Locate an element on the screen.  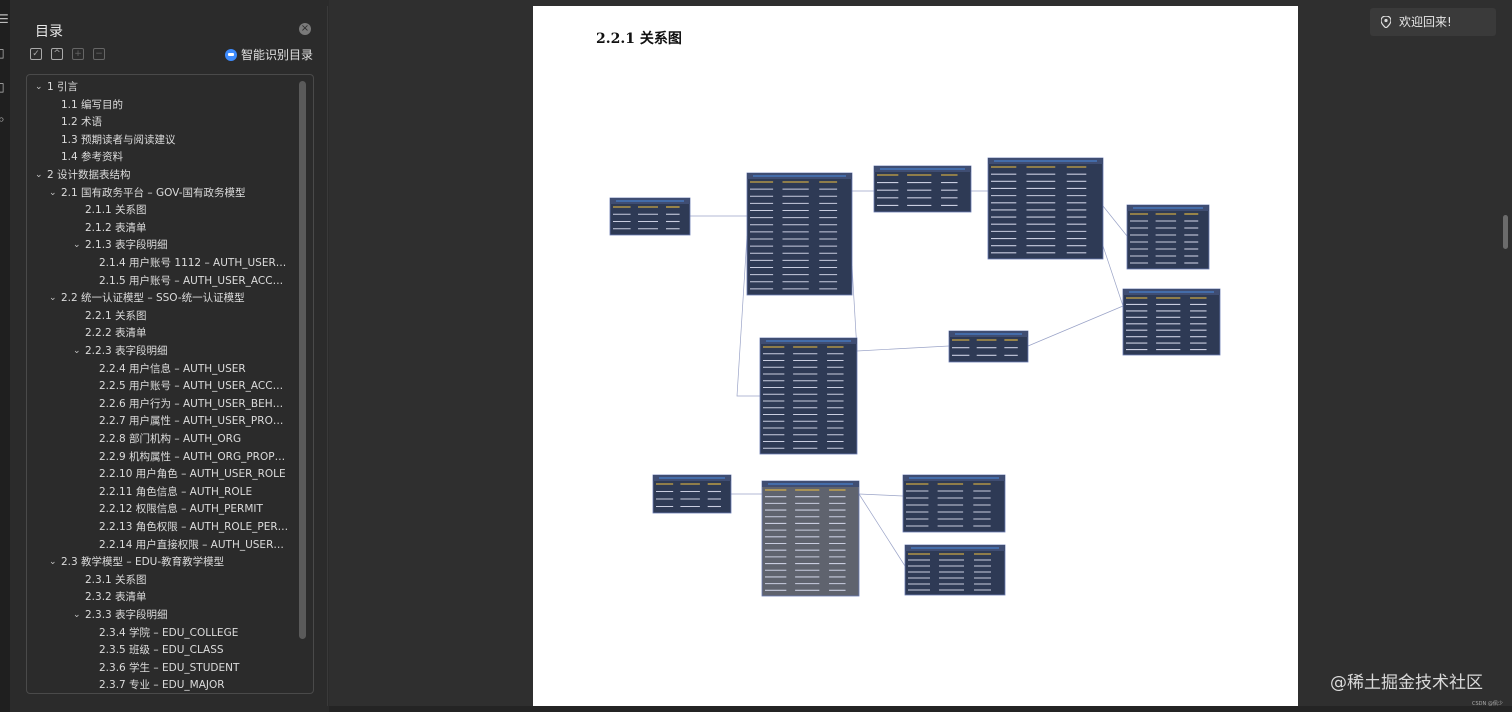
viewer-scrollbar is located at coordinates (1505, 232).